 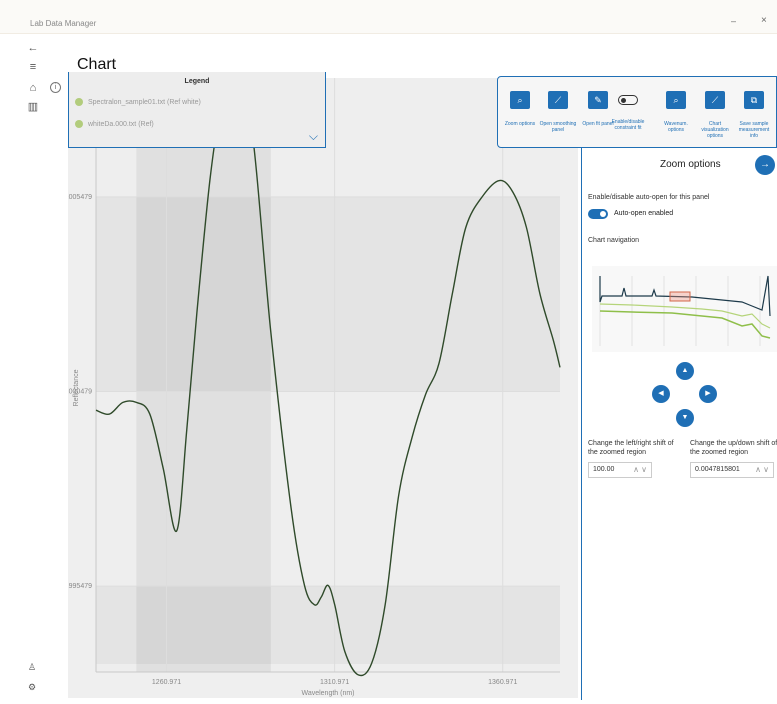 I want to click on legend-item: Spectralon_sample01.txt (Ref white), so click(x=138, y=102).